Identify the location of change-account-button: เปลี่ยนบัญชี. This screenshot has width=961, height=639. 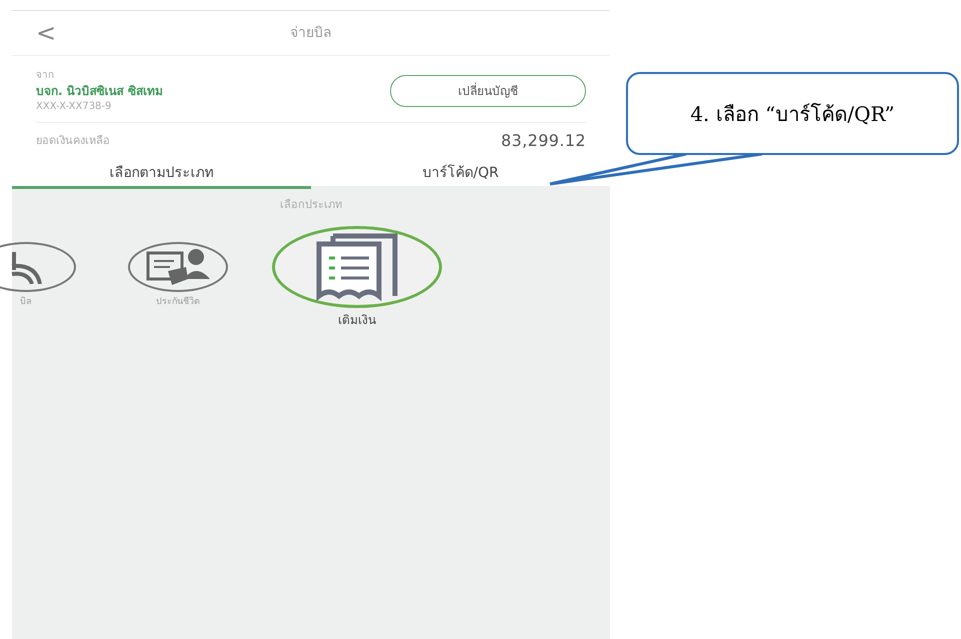
(488, 91).